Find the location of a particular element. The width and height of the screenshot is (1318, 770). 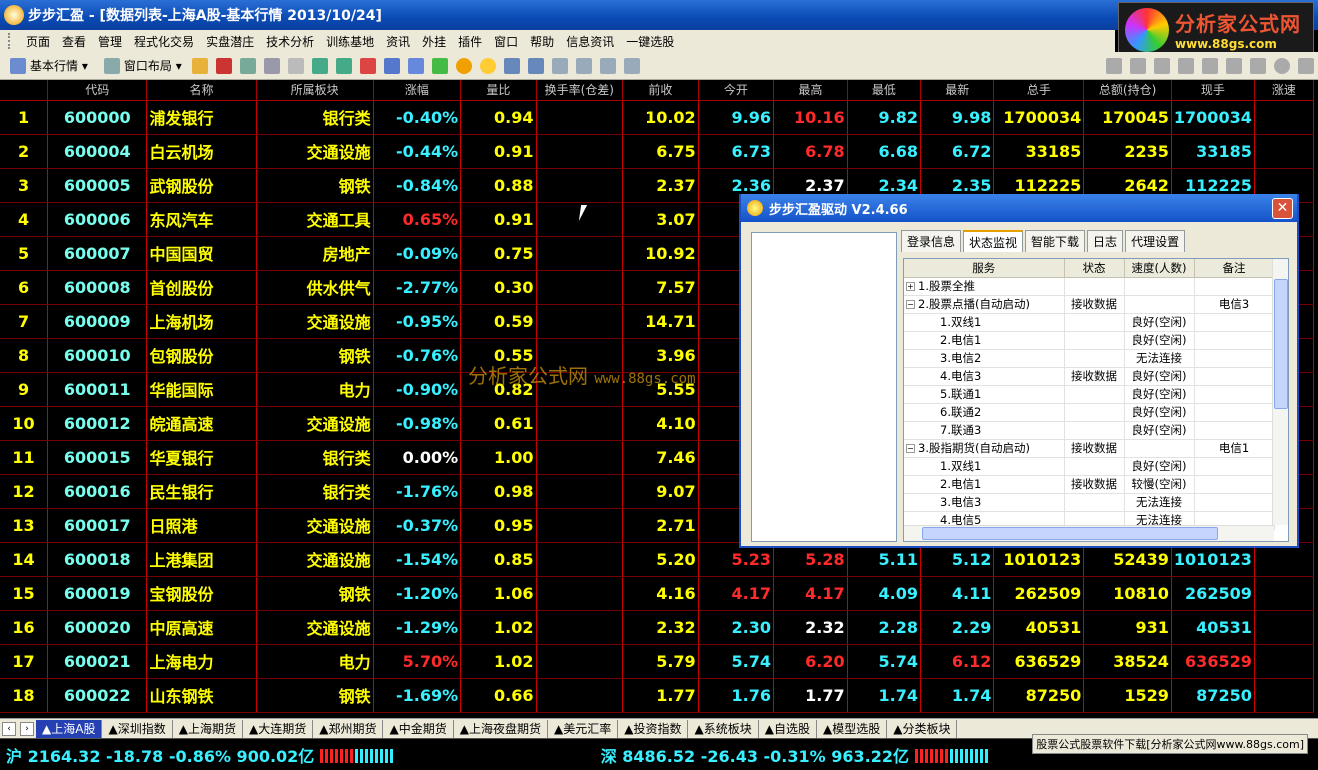

draw-pen-icon is located at coordinates (1138, 65).